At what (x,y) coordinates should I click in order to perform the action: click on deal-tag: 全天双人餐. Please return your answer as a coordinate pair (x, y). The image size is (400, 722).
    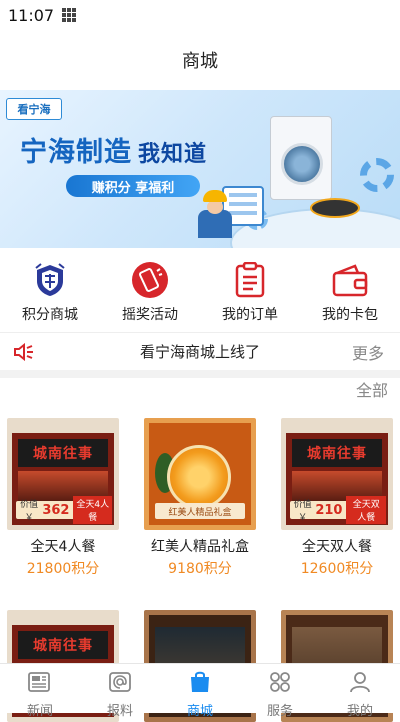
    Looking at the image, I should click on (366, 510).